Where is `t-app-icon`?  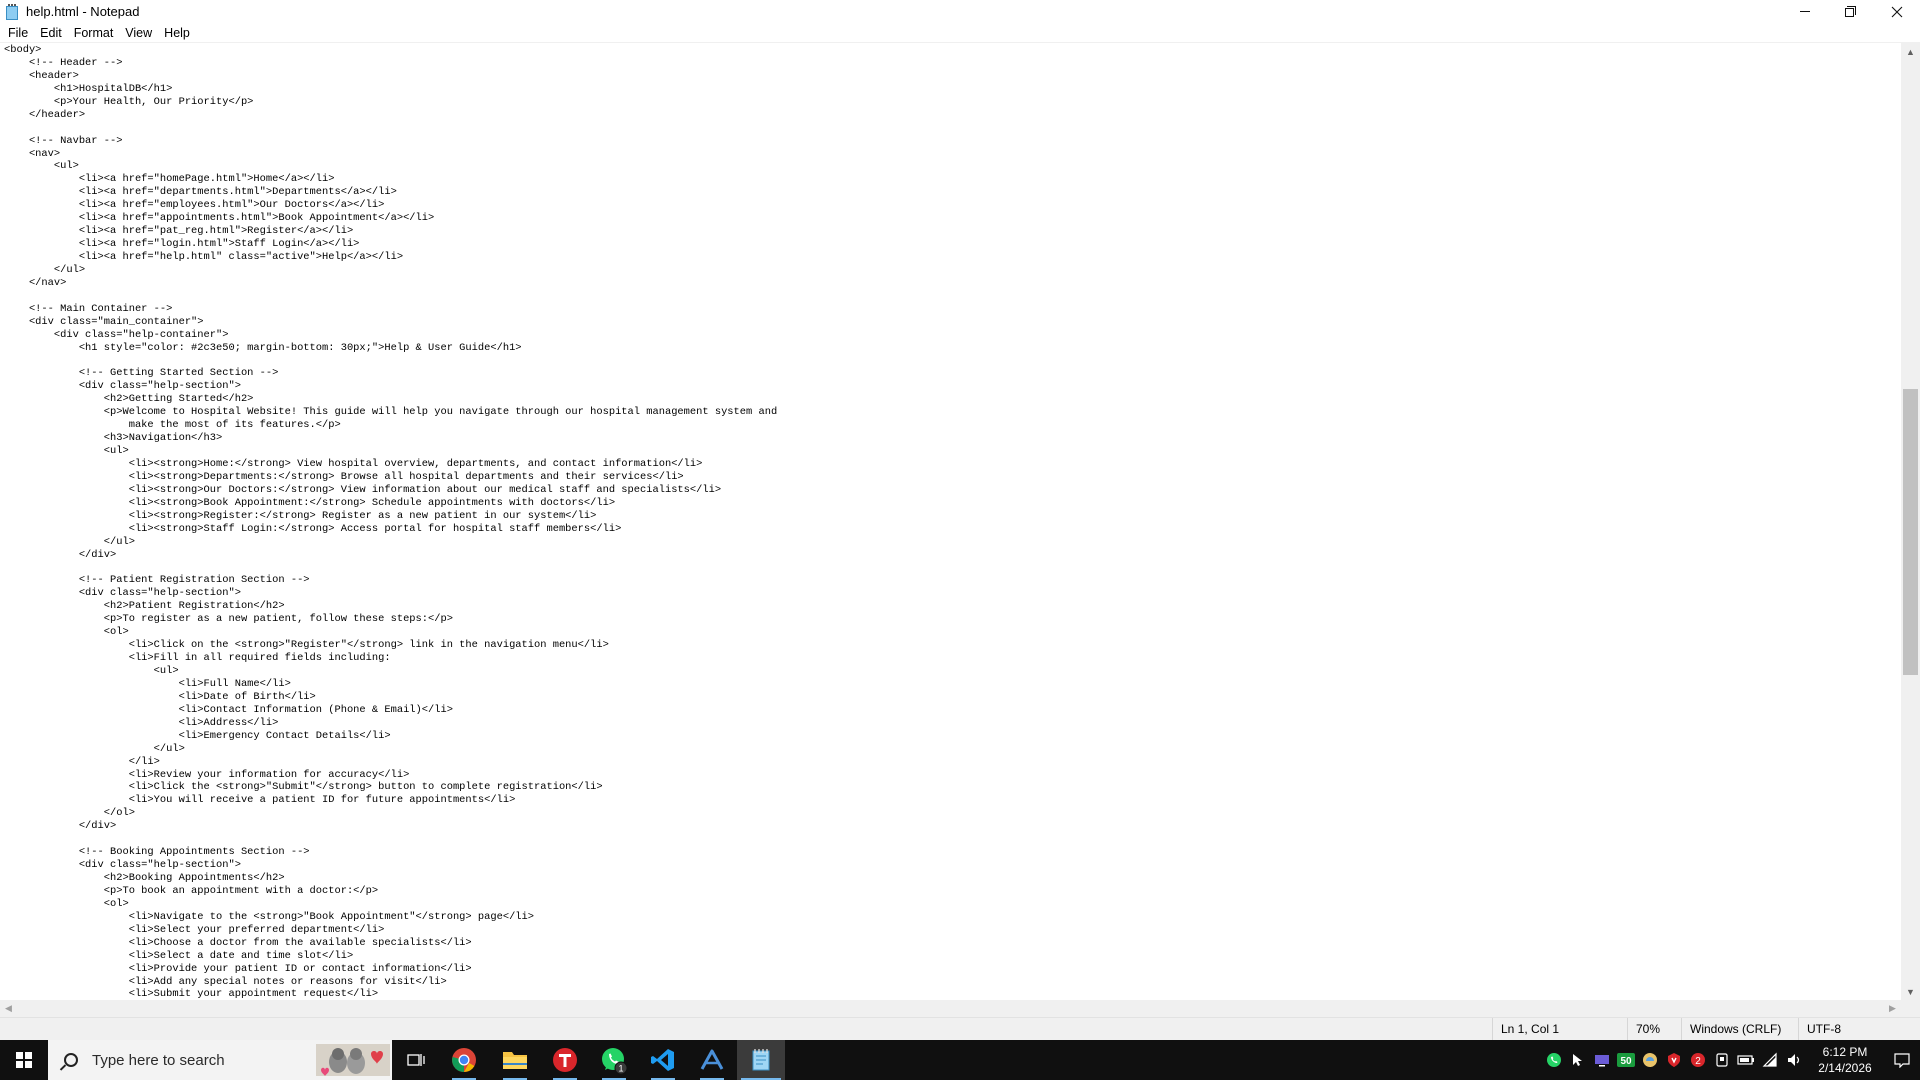 t-app-icon is located at coordinates (565, 1060).